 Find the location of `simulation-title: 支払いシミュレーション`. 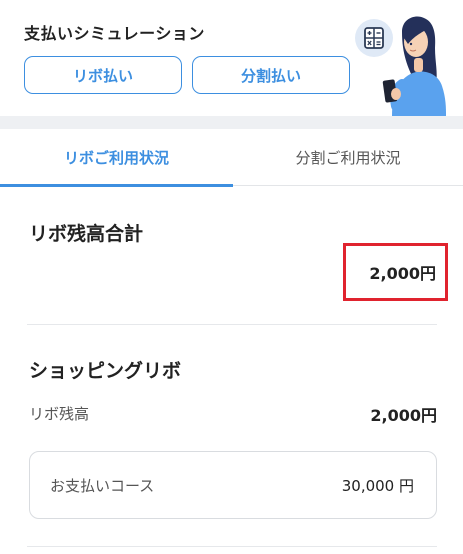

simulation-title: 支払いシミュレーション is located at coordinates (114, 33).